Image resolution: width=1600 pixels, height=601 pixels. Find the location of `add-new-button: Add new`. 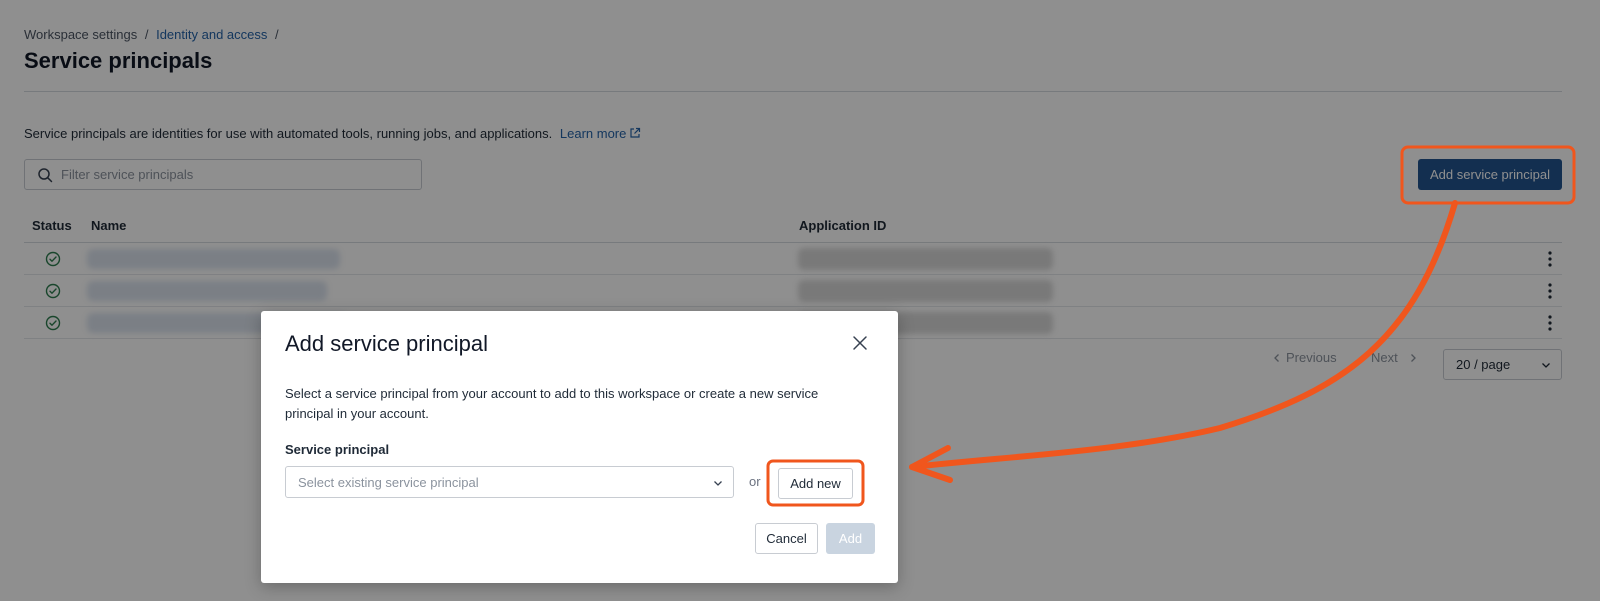

add-new-button: Add new is located at coordinates (815, 483).